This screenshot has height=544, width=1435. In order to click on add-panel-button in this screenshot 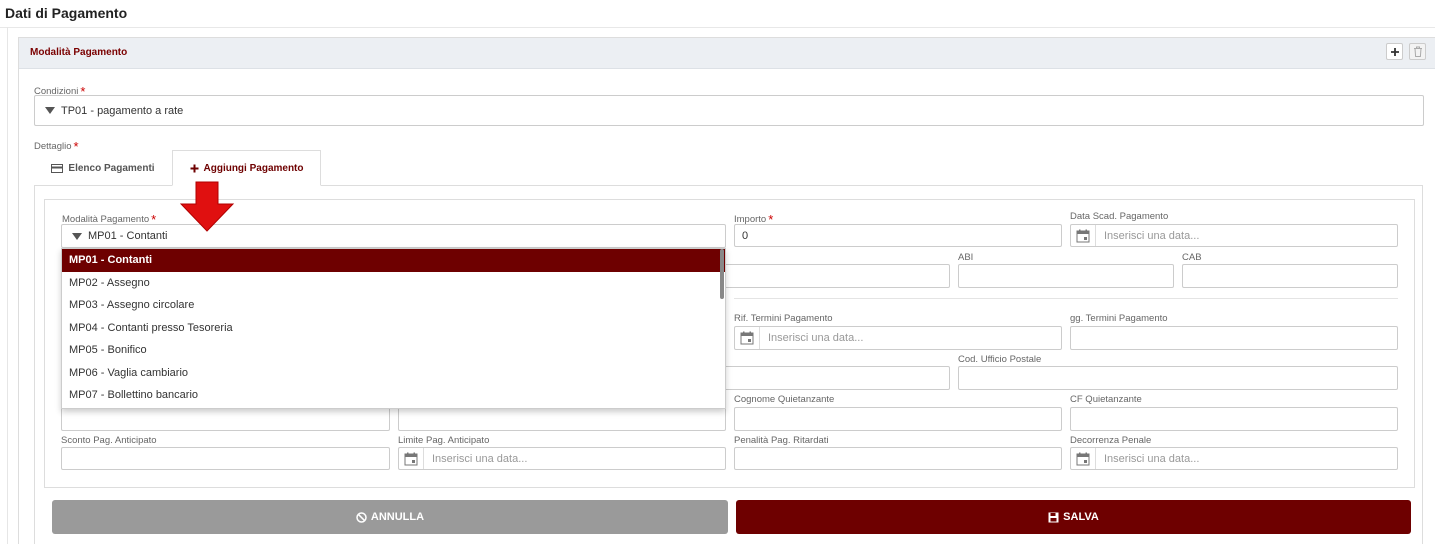, I will do `click(1394, 51)`.